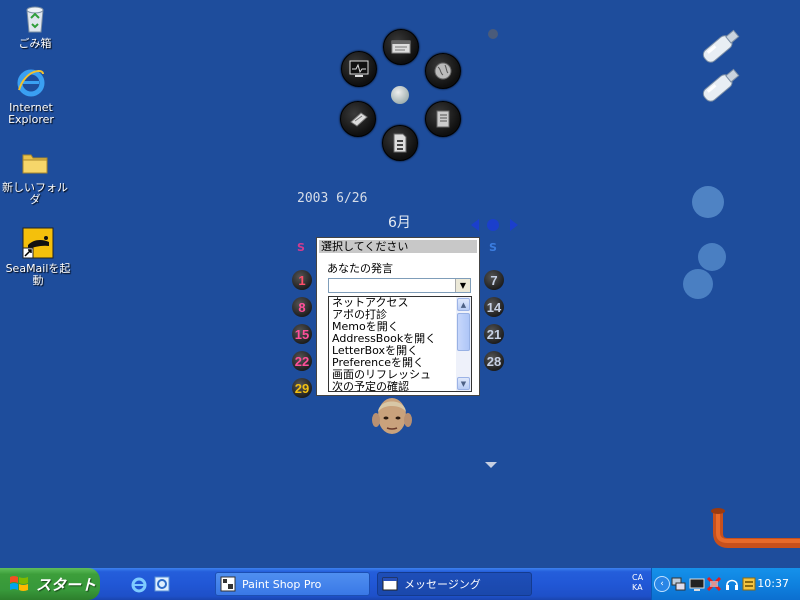 The width and height of the screenshot is (800, 600). What do you see at coordinates (162, 584) in the screenshot?
I see `outlook-express-icon` at bounding box center [162, 584].